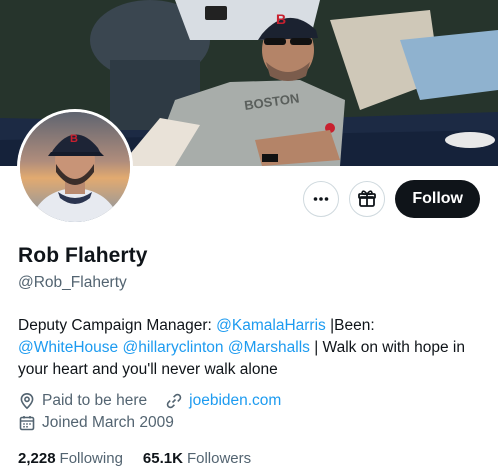  I want to click on follow-button: Follow, so click(437, 199).